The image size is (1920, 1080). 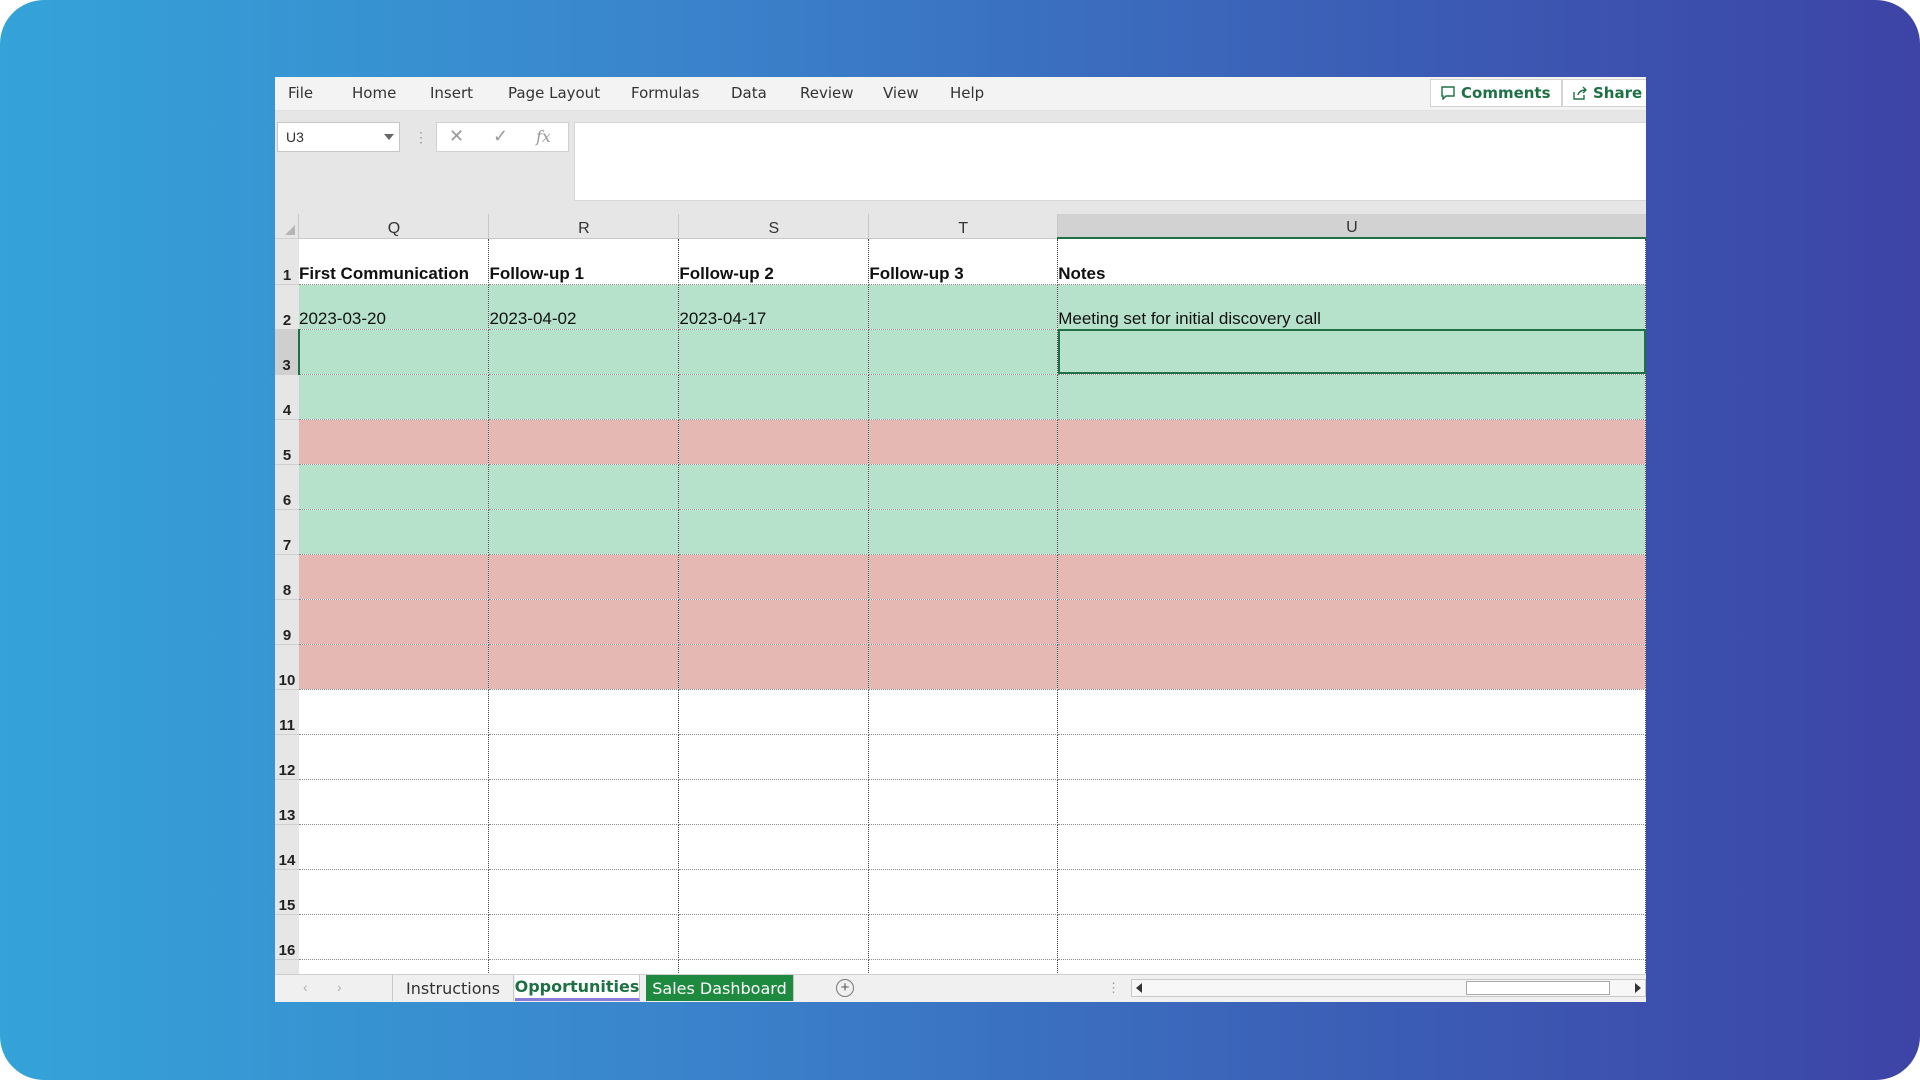 I want to click on cell-t4, so click(x=963, y=397).